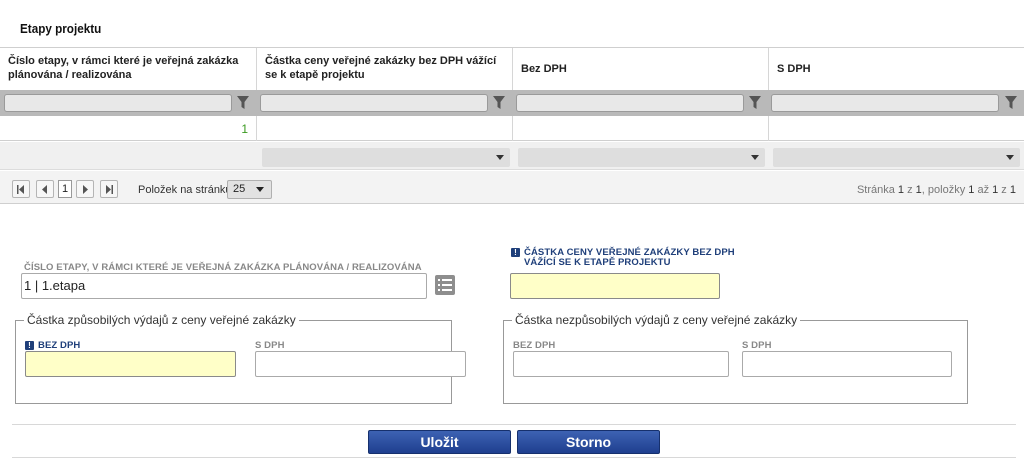 This screenshot has height=462, width=1024. Describe the element at coordinates (847, 364) in the screenshot. I see `ineligible-s-dph-field` at that location.